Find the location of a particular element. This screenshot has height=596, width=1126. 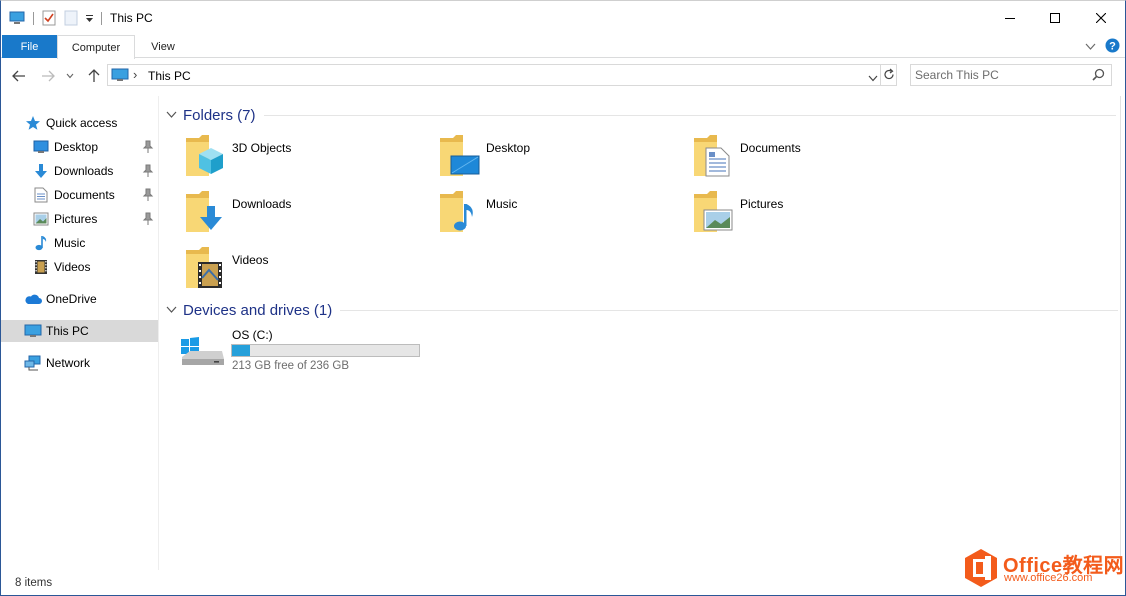

forward-button is located at coordinates (48, 76).